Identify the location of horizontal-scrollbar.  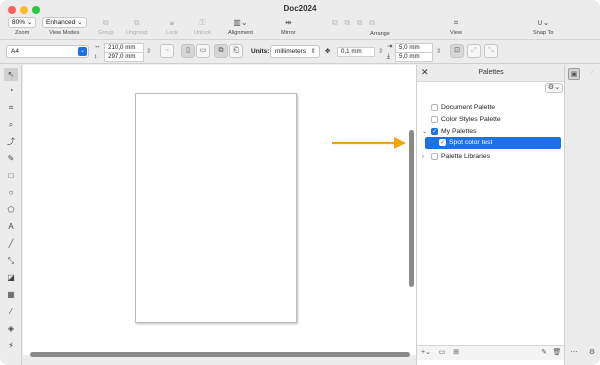
(220, 354).